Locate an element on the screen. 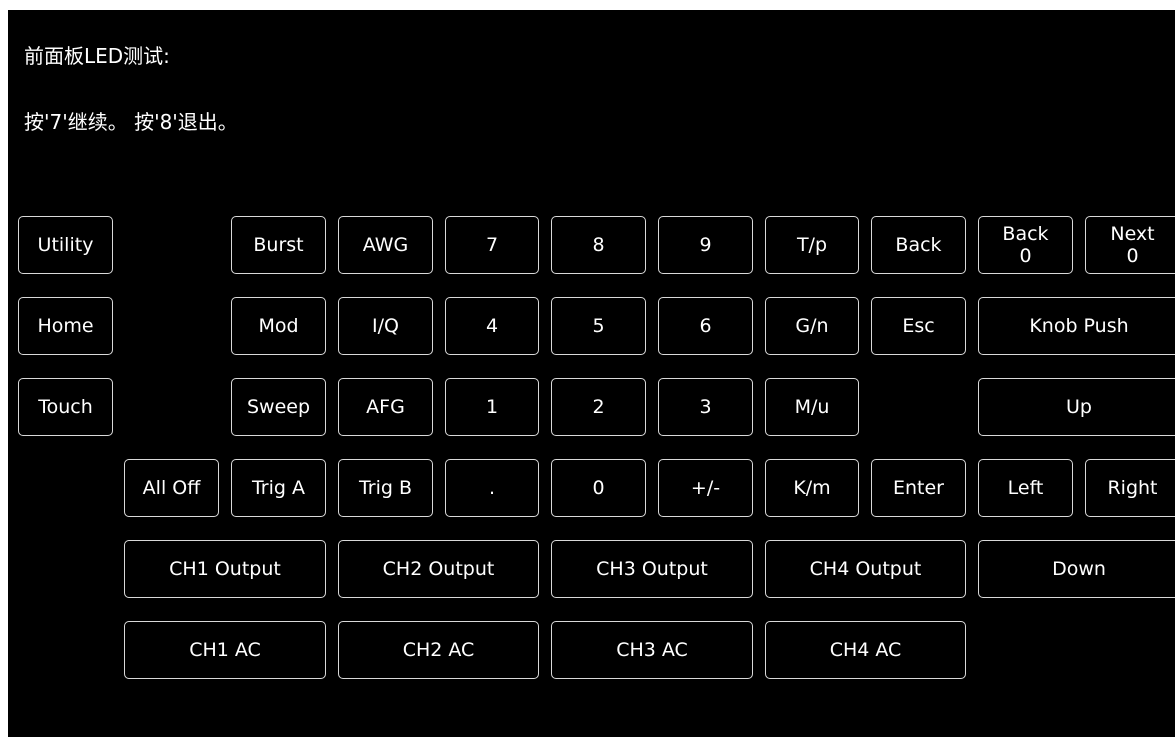  ch3-ac-button: CH3 AC is located at coordinates (652, 650).